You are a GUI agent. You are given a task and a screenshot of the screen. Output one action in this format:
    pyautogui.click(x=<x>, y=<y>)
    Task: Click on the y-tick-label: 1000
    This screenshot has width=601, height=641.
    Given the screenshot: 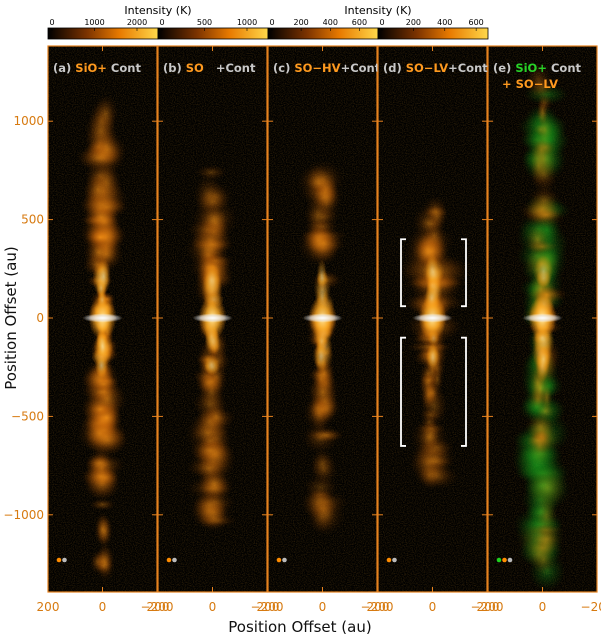 What is the action you would take?
    pyautogui.click(x=28, y=121)
    